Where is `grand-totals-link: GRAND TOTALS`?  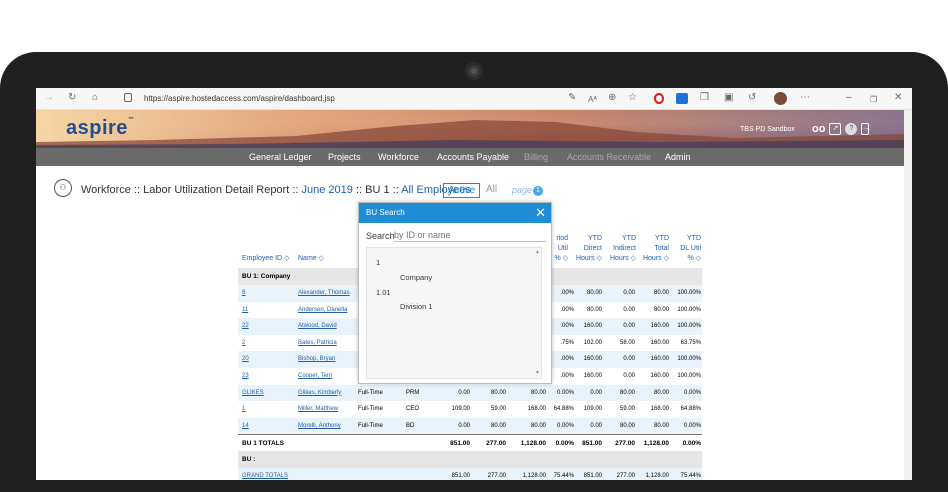 grand-totals-link: GRAND TOTALS is located at coordinates (265, 476).